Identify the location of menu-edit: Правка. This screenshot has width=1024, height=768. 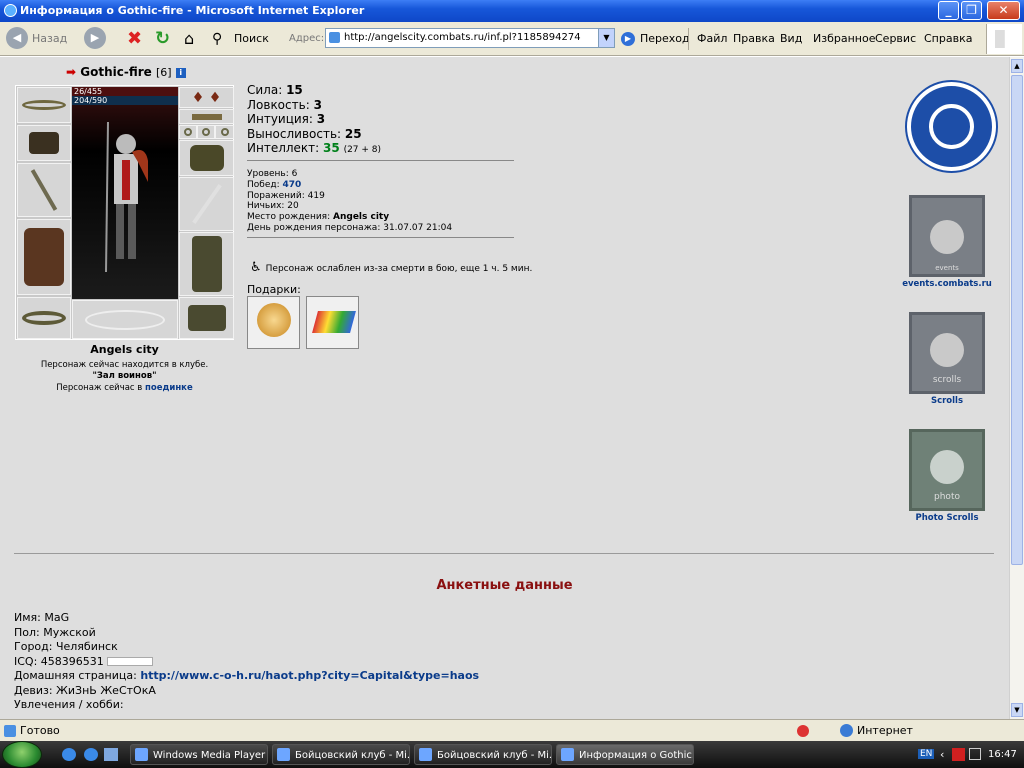
(754, 39).